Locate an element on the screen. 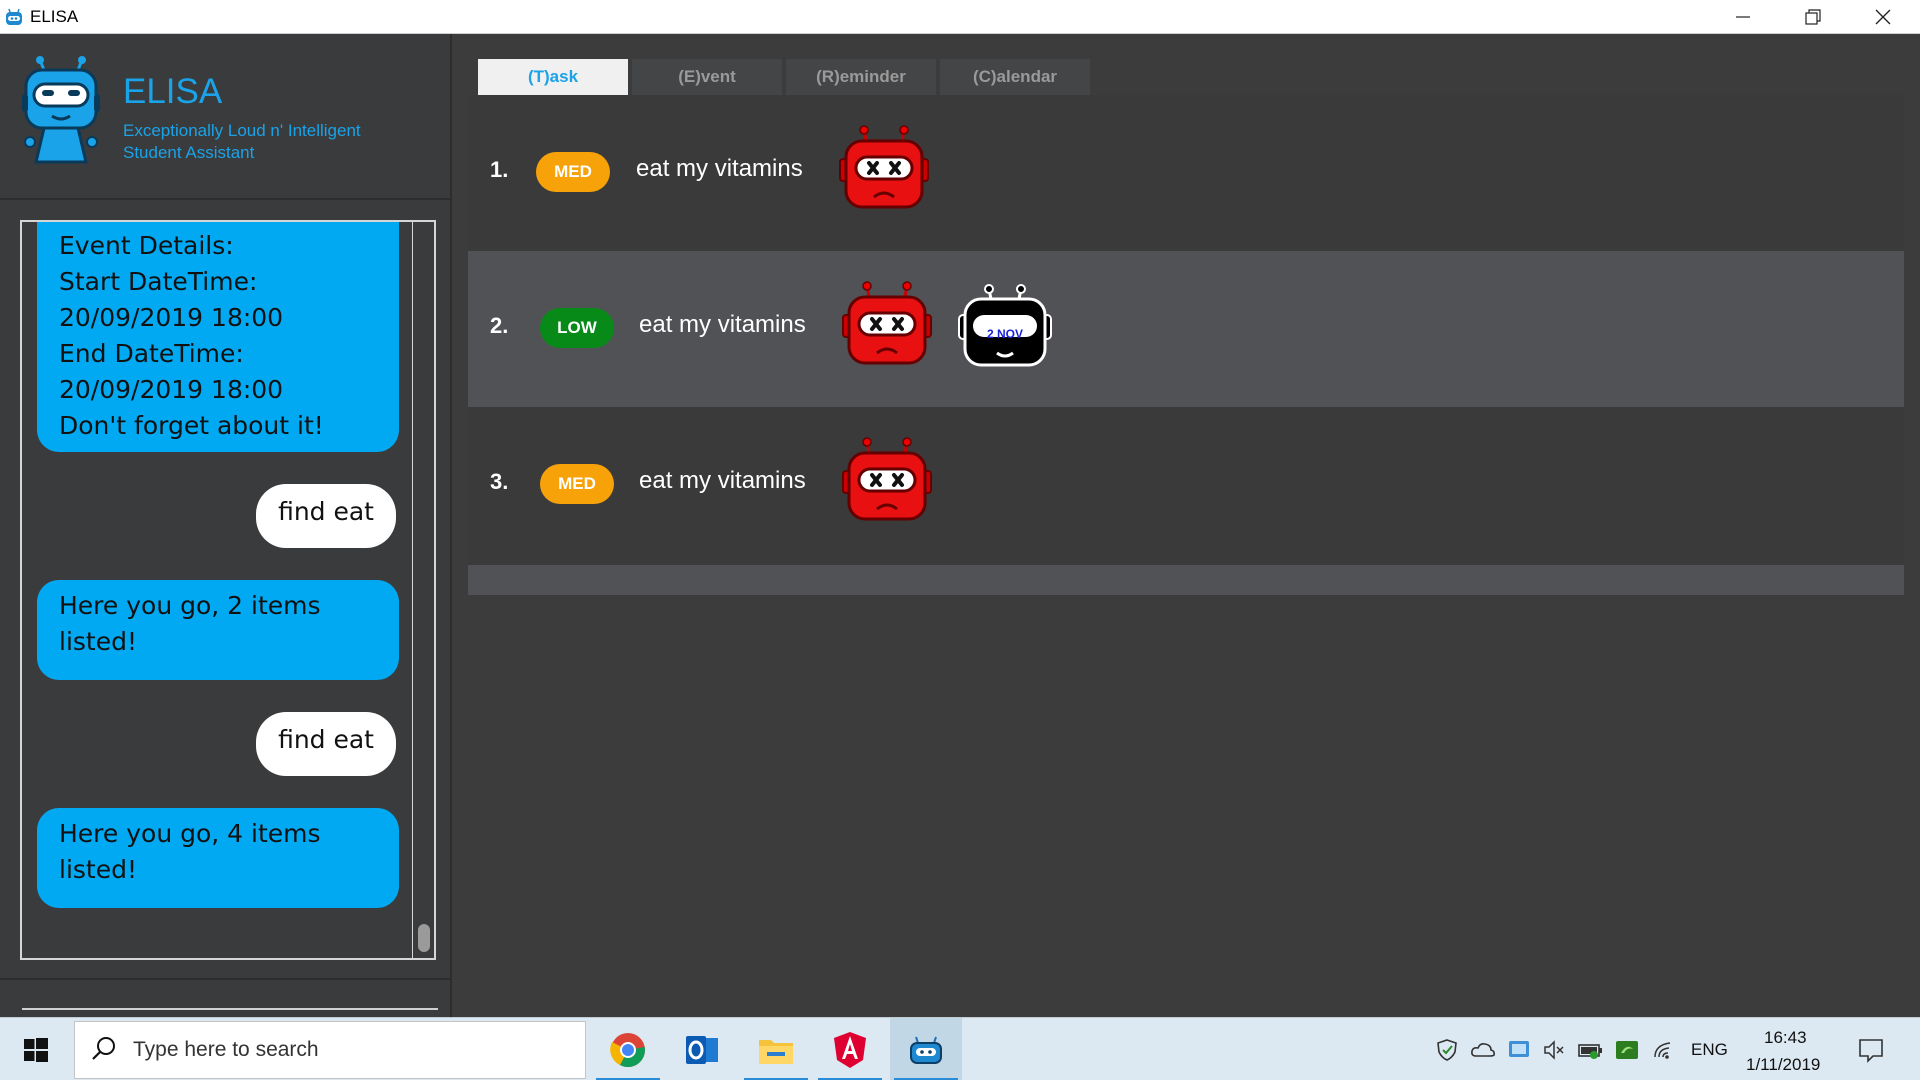  task-row: 1. MED eat my vitamins is located at coordinates (1186, 173).